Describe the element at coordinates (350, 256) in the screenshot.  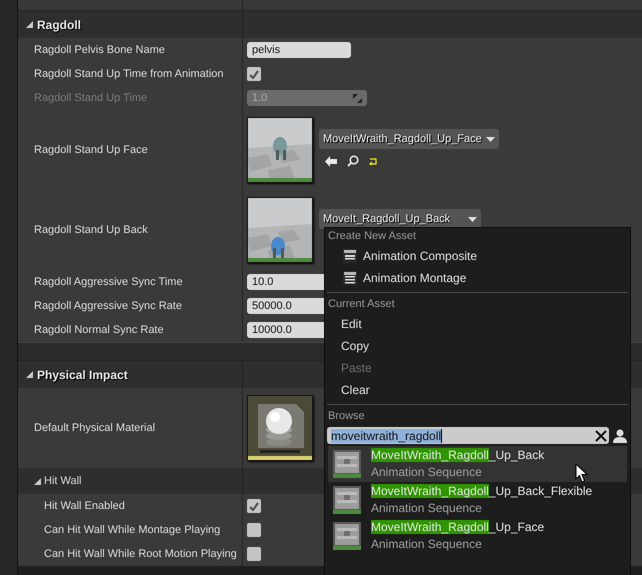
I see `composite-icon` at that location.